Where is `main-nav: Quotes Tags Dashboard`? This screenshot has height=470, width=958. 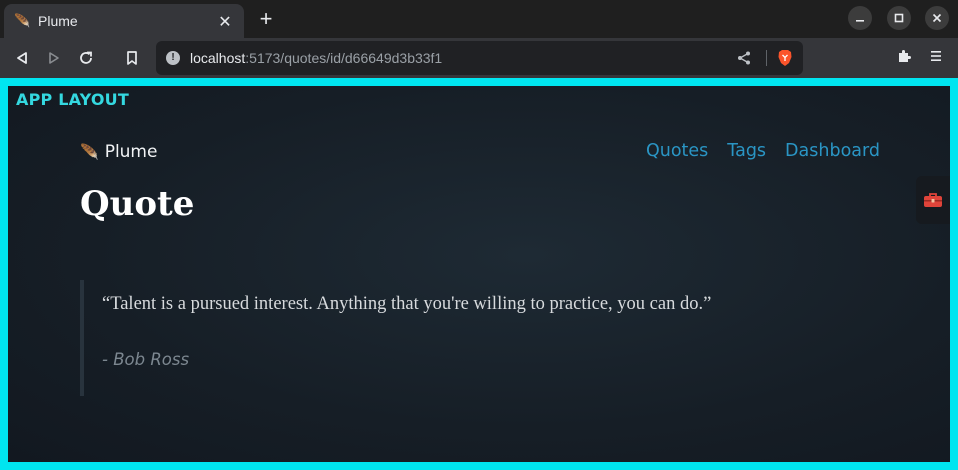
main-nav: Quotes Tags Dashboard is located at coordinates (763, 151).